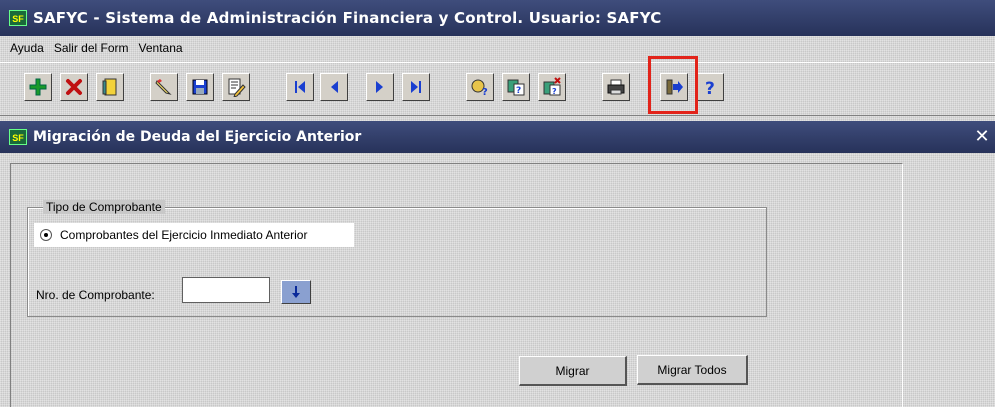 The height and width of the screenshot is (407, 995). What do you see at coordinates (226, 290) in the screenshot?
I see `nro-comprobante-input` at bounding box center [226, 290].